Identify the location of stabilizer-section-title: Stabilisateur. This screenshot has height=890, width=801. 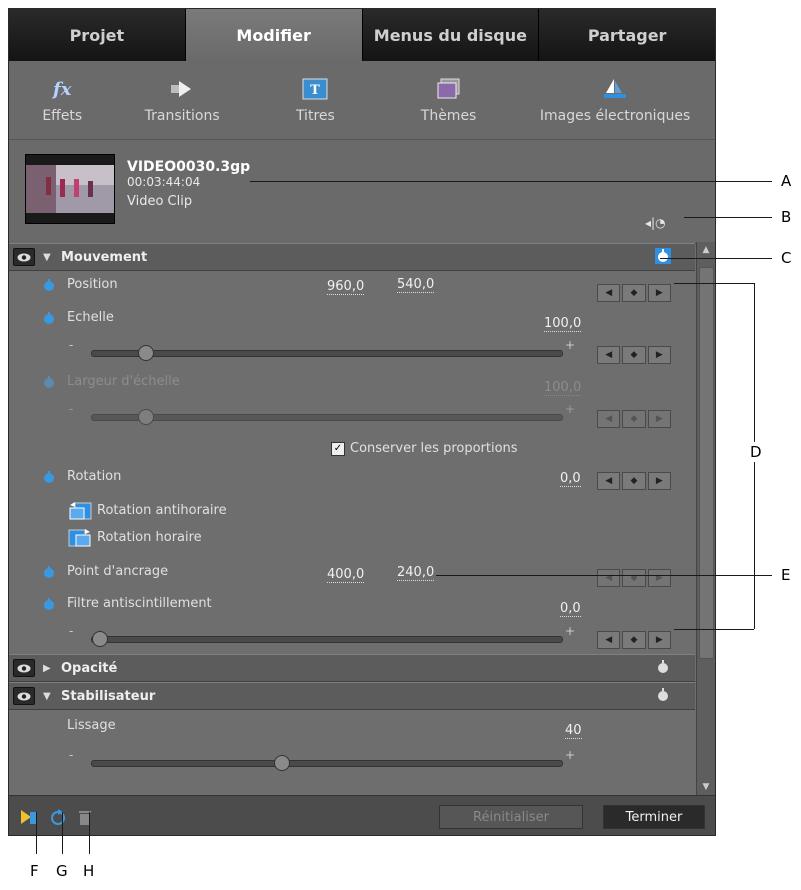
(108, 696).